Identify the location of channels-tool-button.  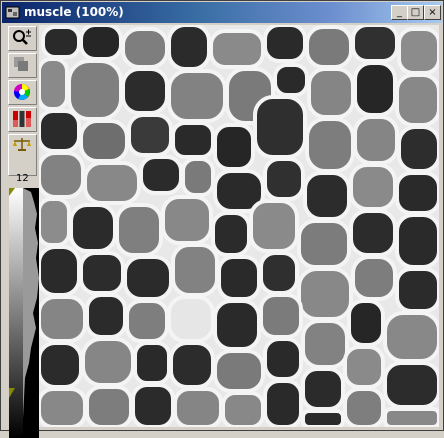
(22, 119).